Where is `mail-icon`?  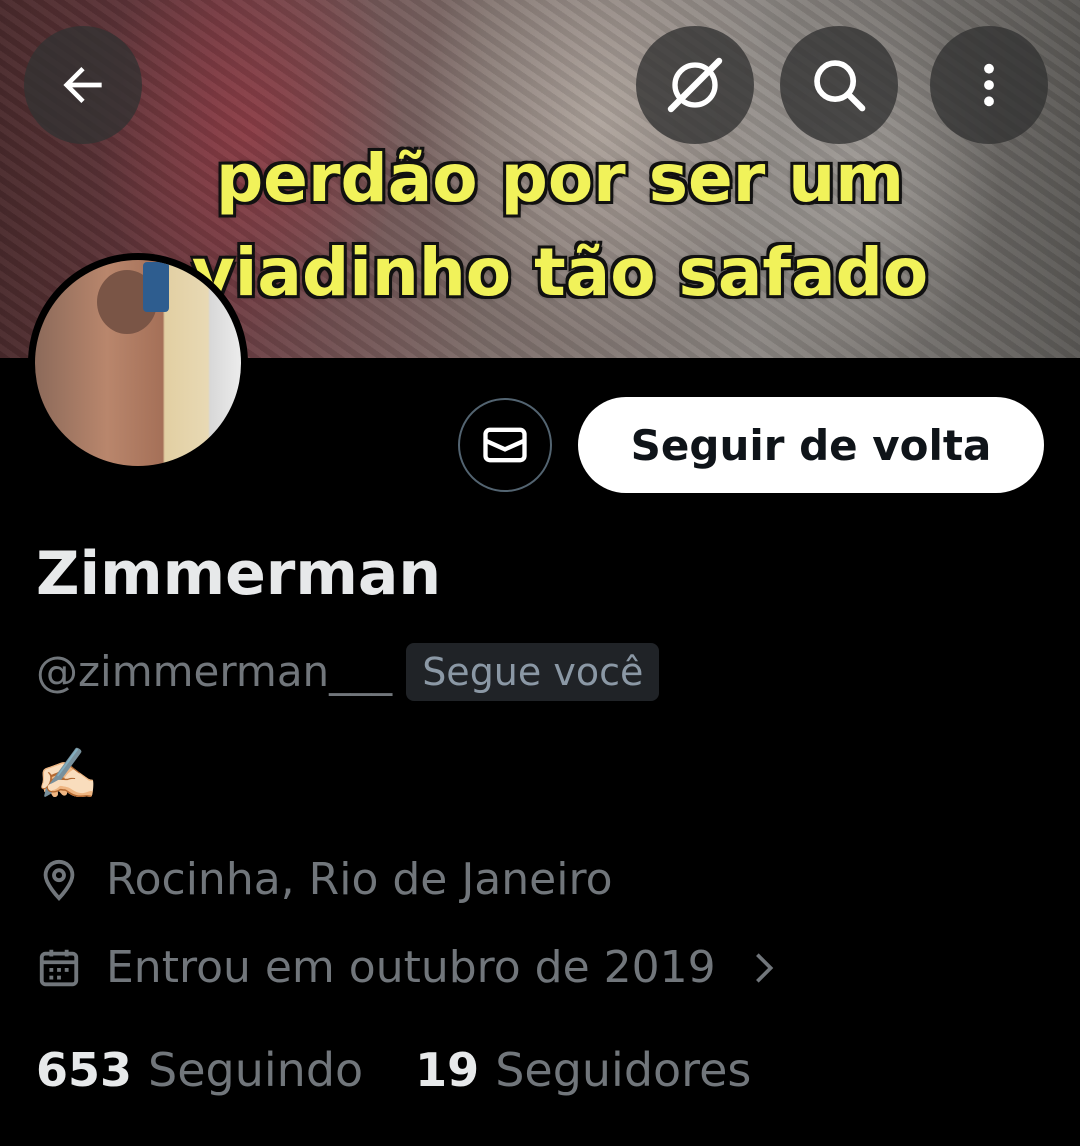
mail-icon is located at coordinates (505, 445).